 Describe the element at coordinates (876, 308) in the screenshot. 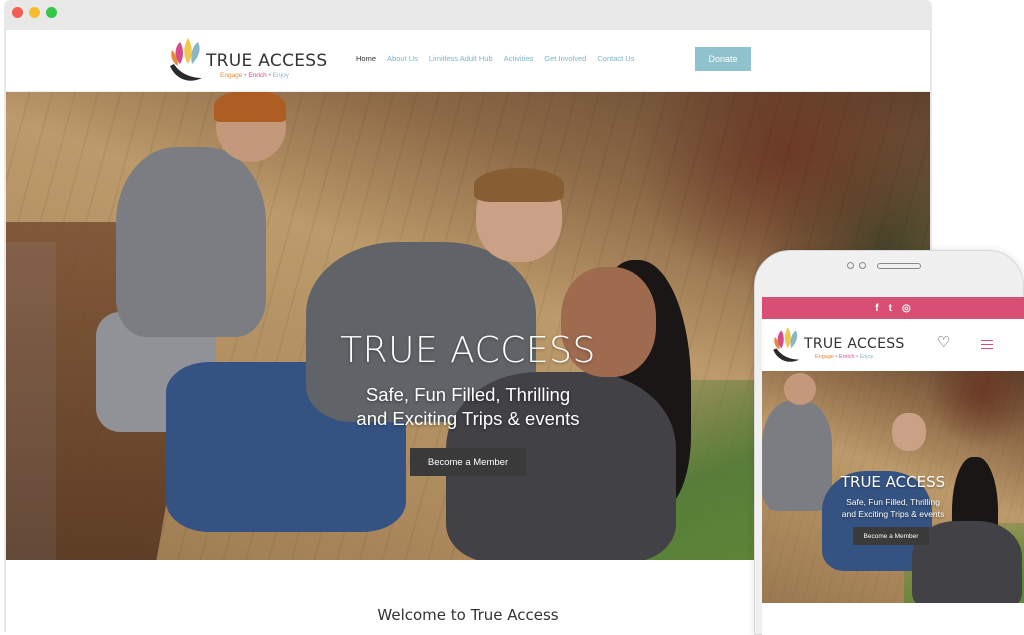

I see `facebook-icon: f` at that location.